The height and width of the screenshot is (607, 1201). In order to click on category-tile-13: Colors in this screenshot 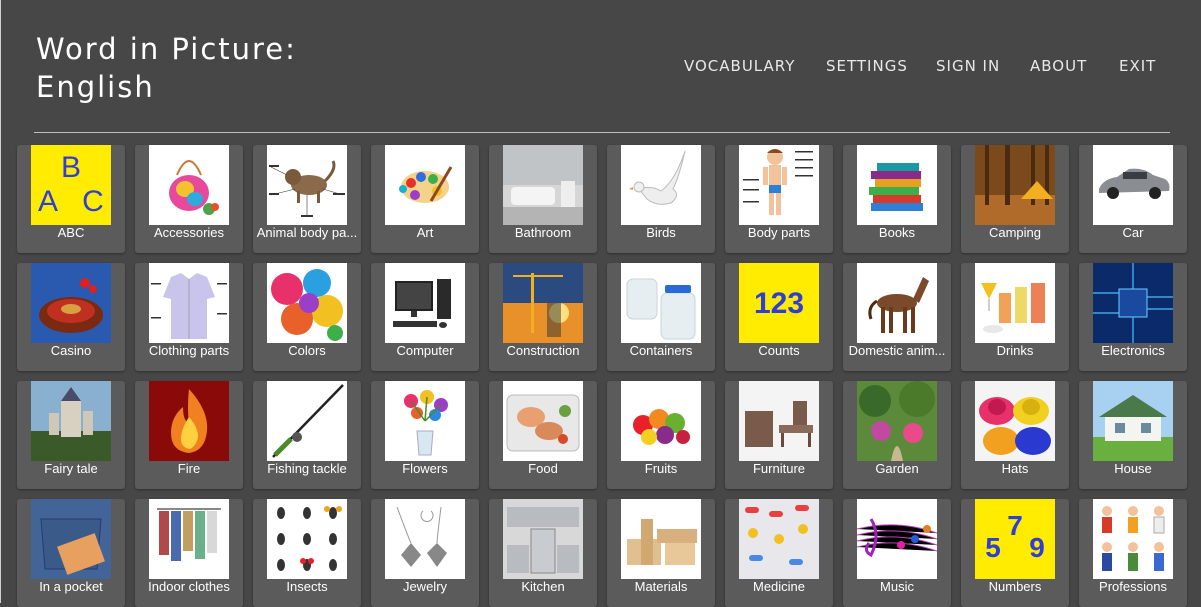, I will do `click(307, 317)`.